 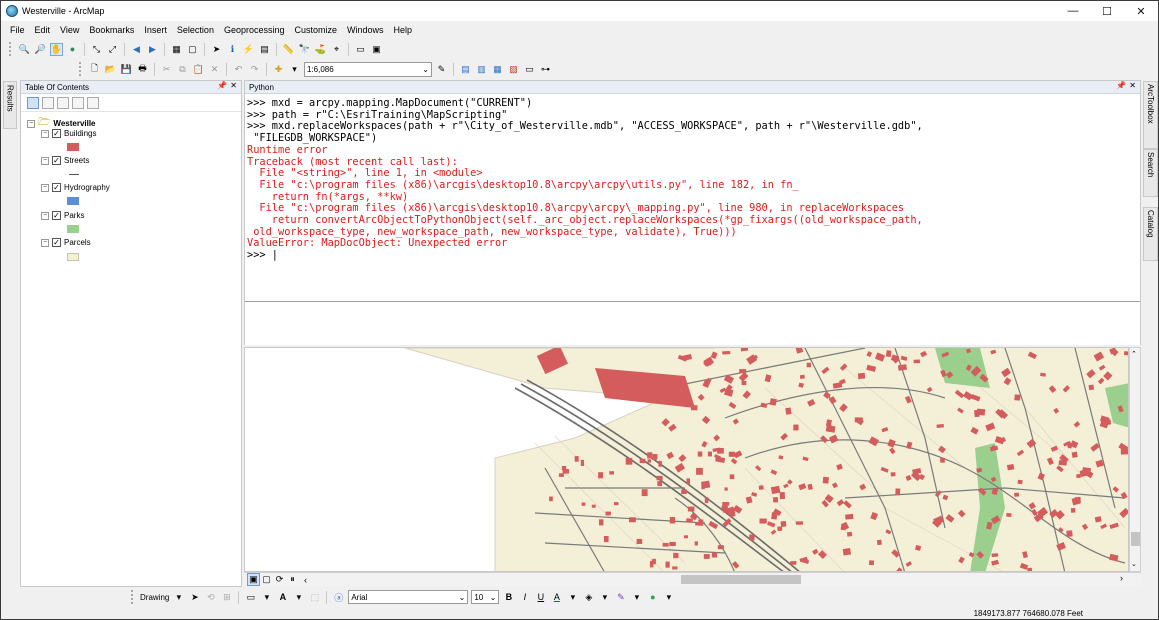 What do you see at coordinates (40, 49) in the screenshot?
I see `zoom-out-icon: 🔎` at bounding box center [40, 49].